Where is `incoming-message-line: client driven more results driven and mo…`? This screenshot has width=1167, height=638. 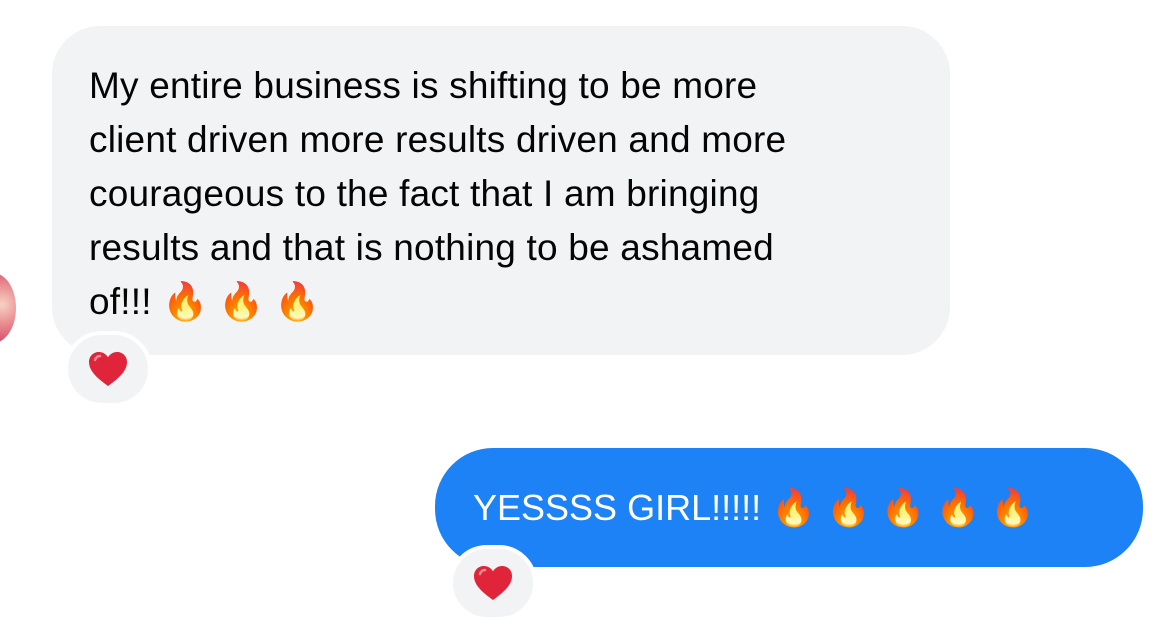
incoming-message-line: client driven more results driven and mo… is located at coordinates (438, 139).